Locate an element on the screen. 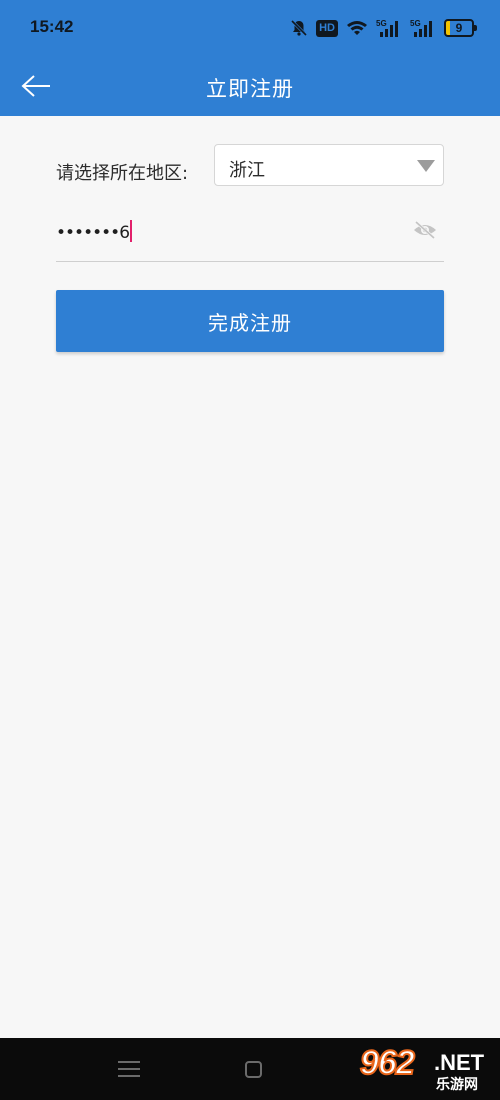 The height and width of the screenshot is (1100, 500). status-bar: 15:42 HD 5G 5G 9 is located at coordinates (250, 28).